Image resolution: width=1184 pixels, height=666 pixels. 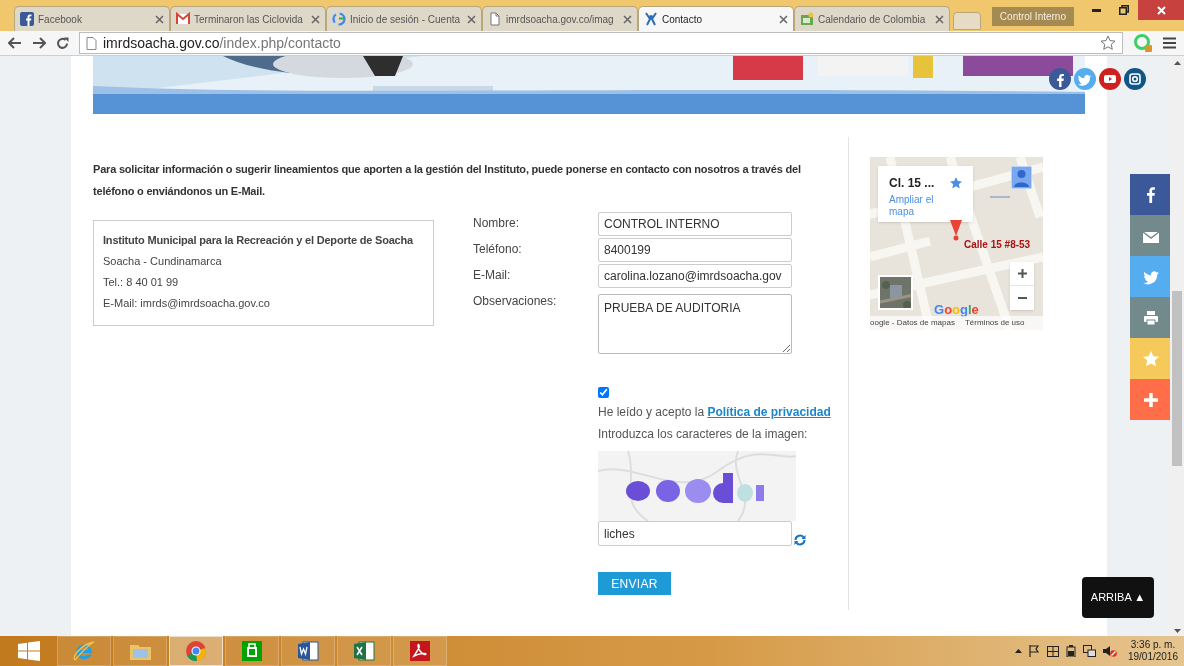 I want to click on back-icon, so click(x=15, y=43).